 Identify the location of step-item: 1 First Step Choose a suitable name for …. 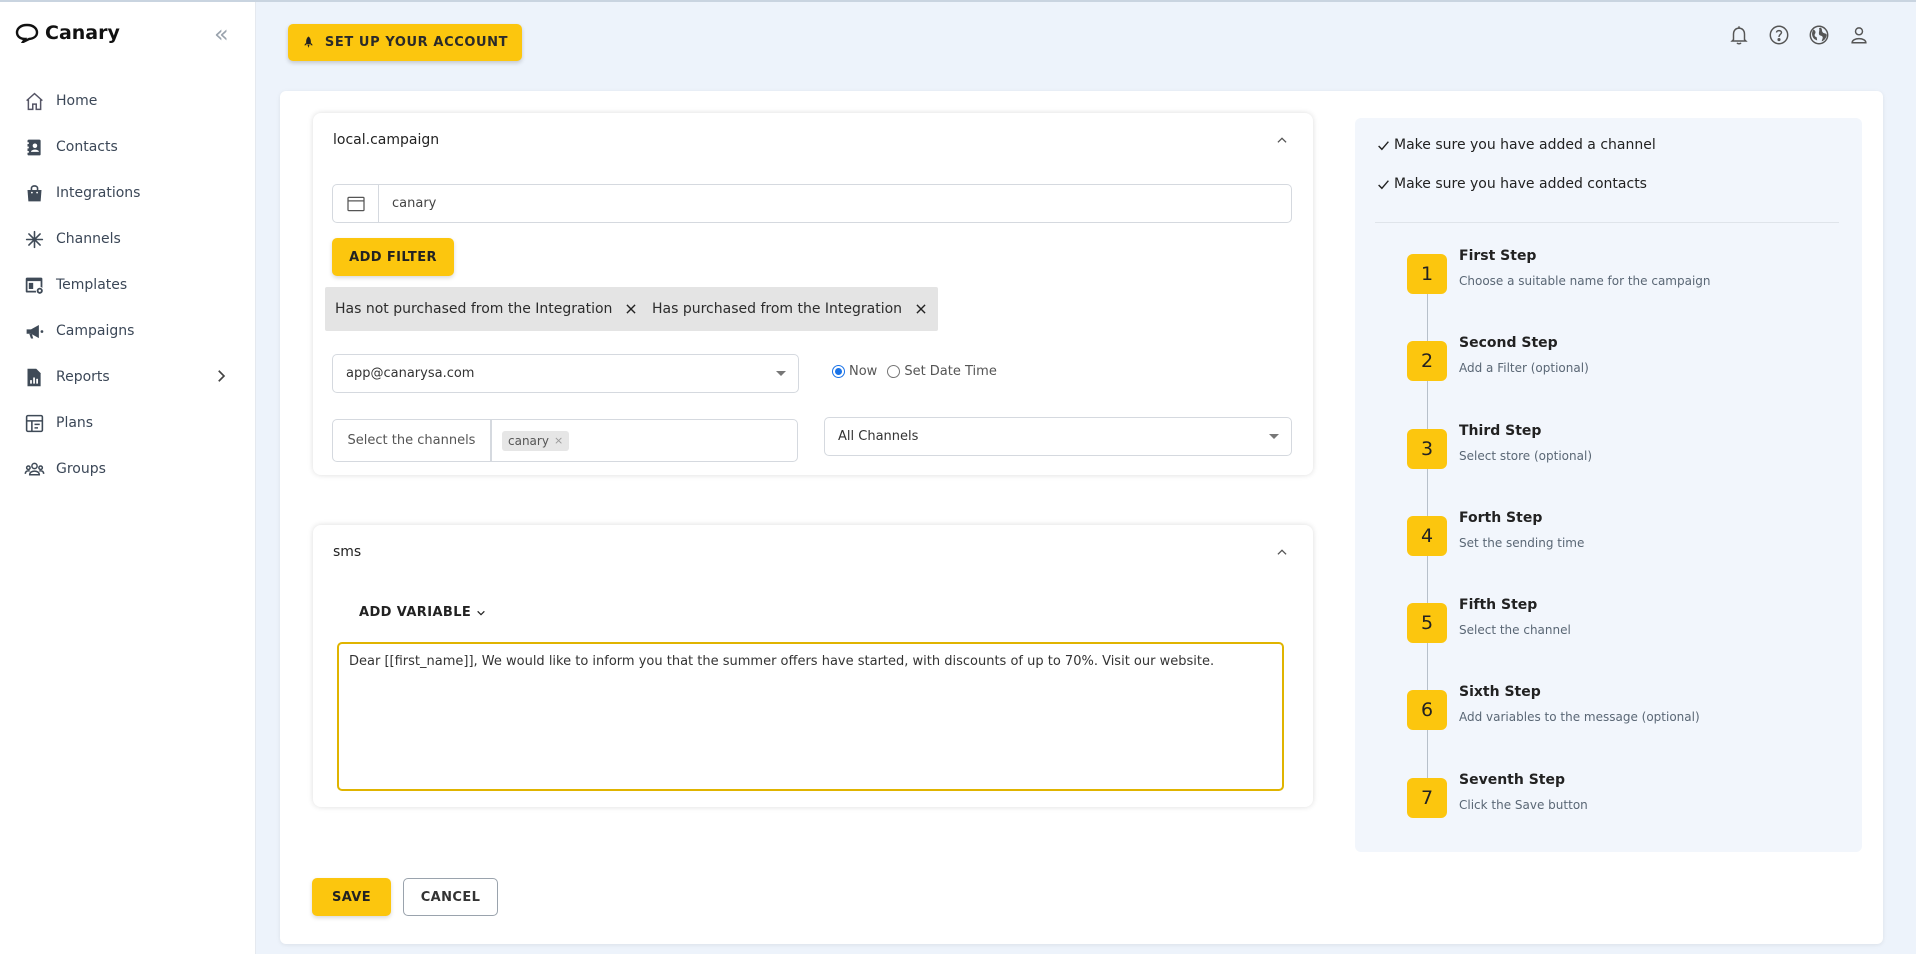
(1622, 271).